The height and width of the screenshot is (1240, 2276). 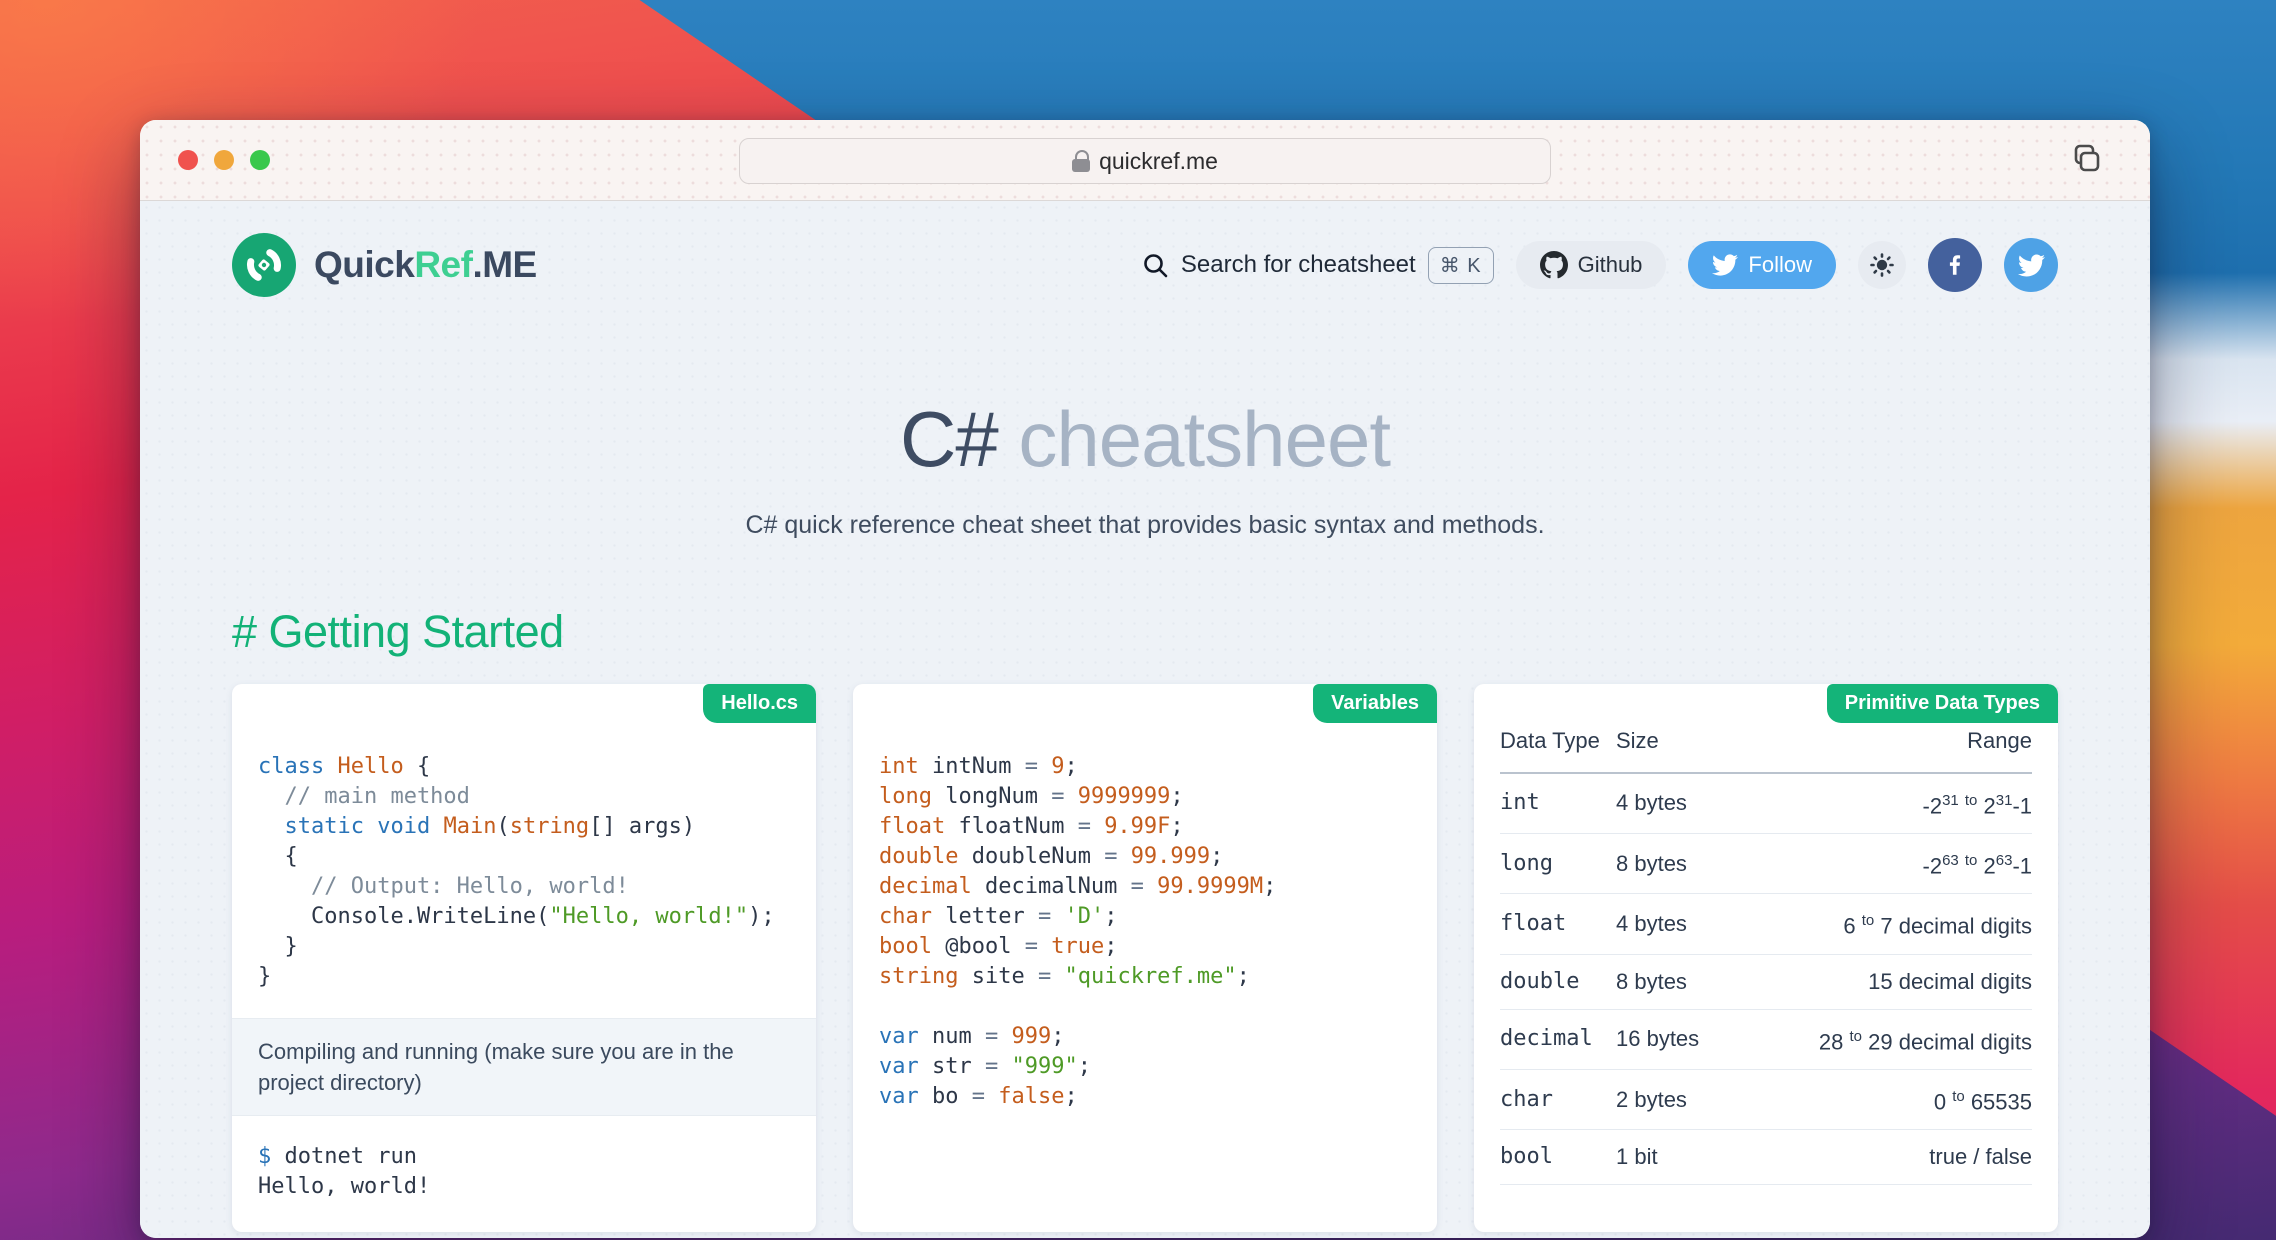 What do you see at coordinates (759, 703) in the screenshot?
I see `card-badge: Hello.cs` at bounding box center [759, 703].